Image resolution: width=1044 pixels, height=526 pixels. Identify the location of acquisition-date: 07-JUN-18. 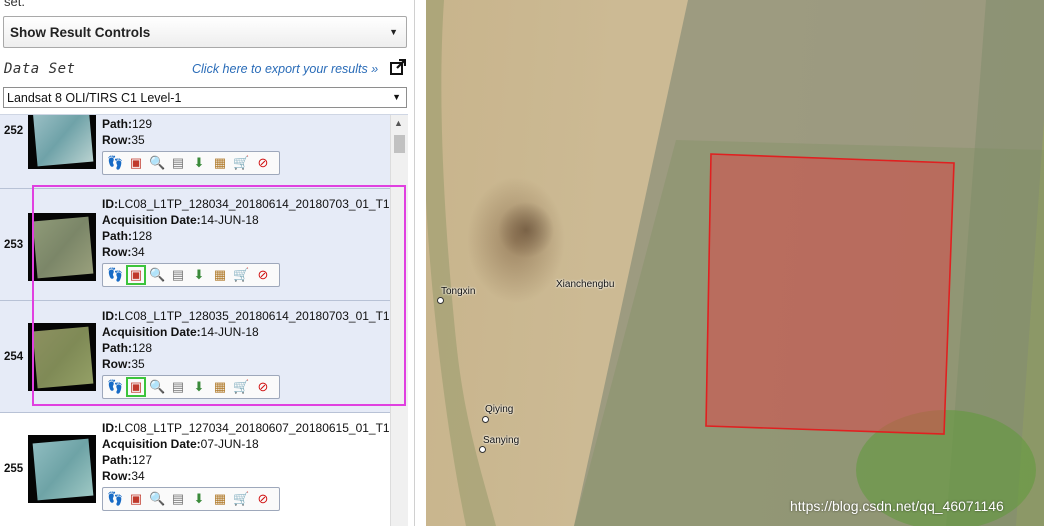
(229, 444).